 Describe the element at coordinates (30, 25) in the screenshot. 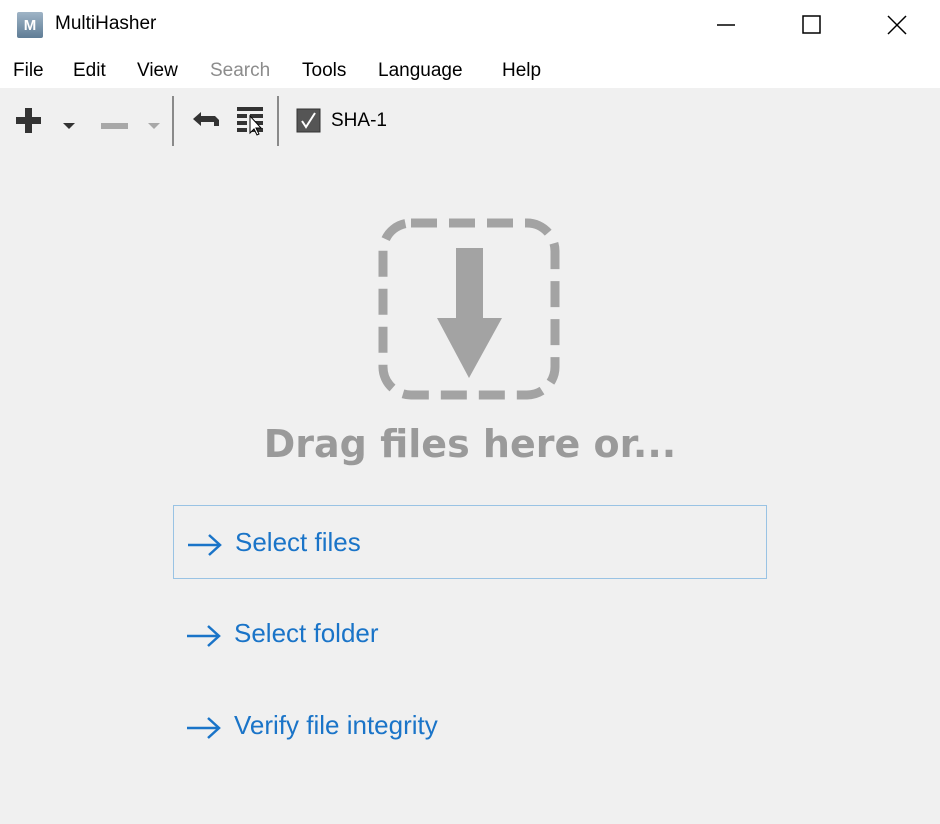

I see `app-icon: M` at that location.